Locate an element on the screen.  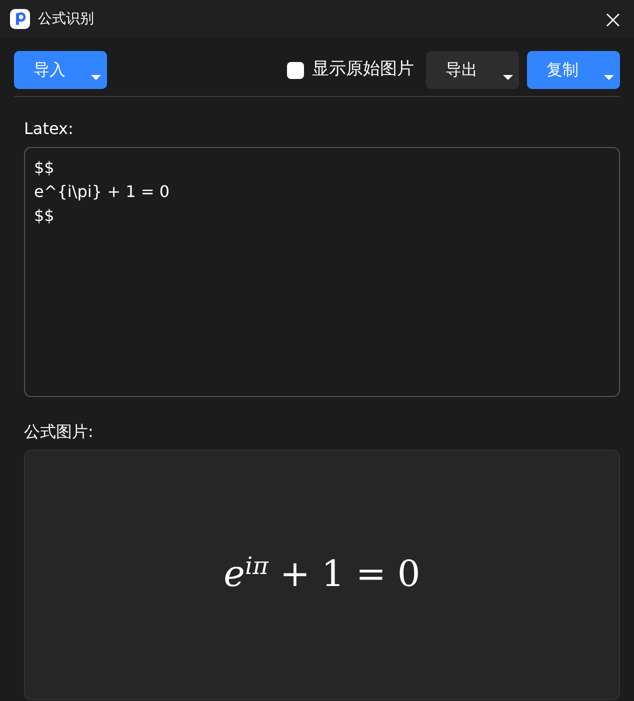
export-button: 导出 is located at coordinates (472, 70).